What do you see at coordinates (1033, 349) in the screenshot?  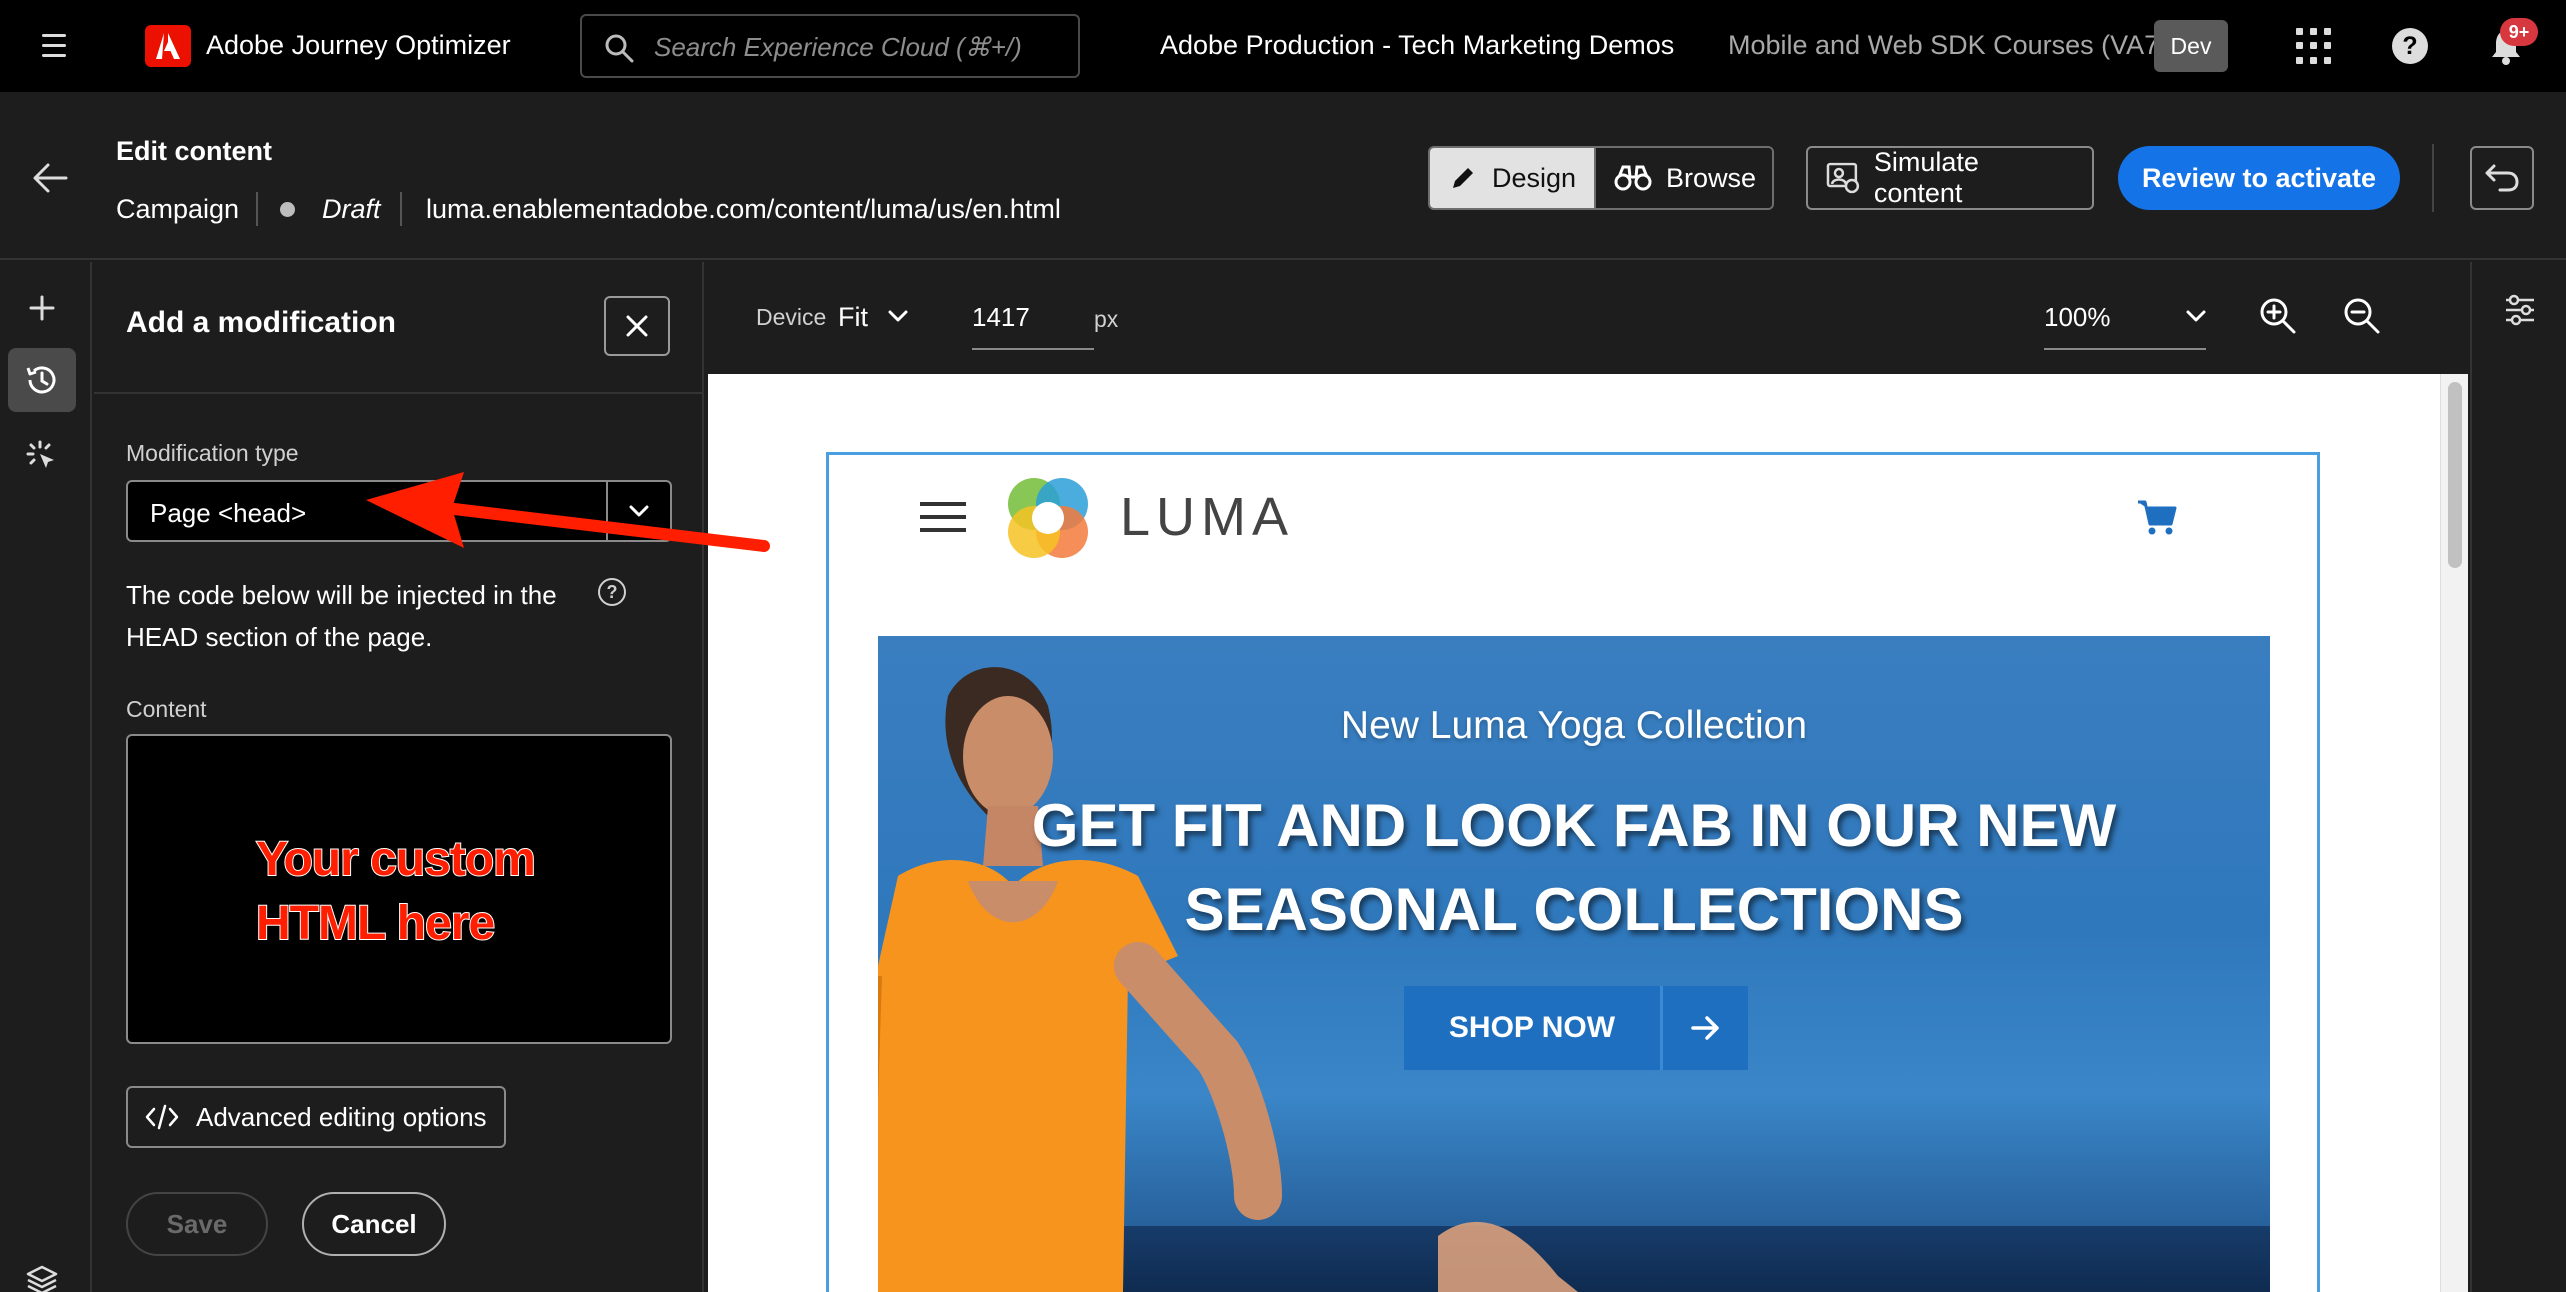 I see `width-input-underline` at bounding box center [1033, 349].